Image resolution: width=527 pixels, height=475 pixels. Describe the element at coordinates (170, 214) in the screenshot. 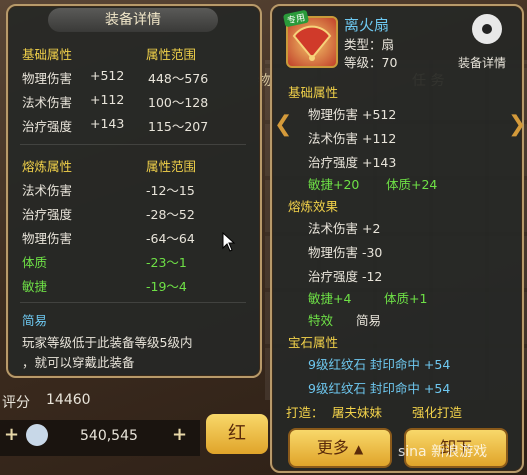

I see `refine-stat-range: -28～52` at that location.